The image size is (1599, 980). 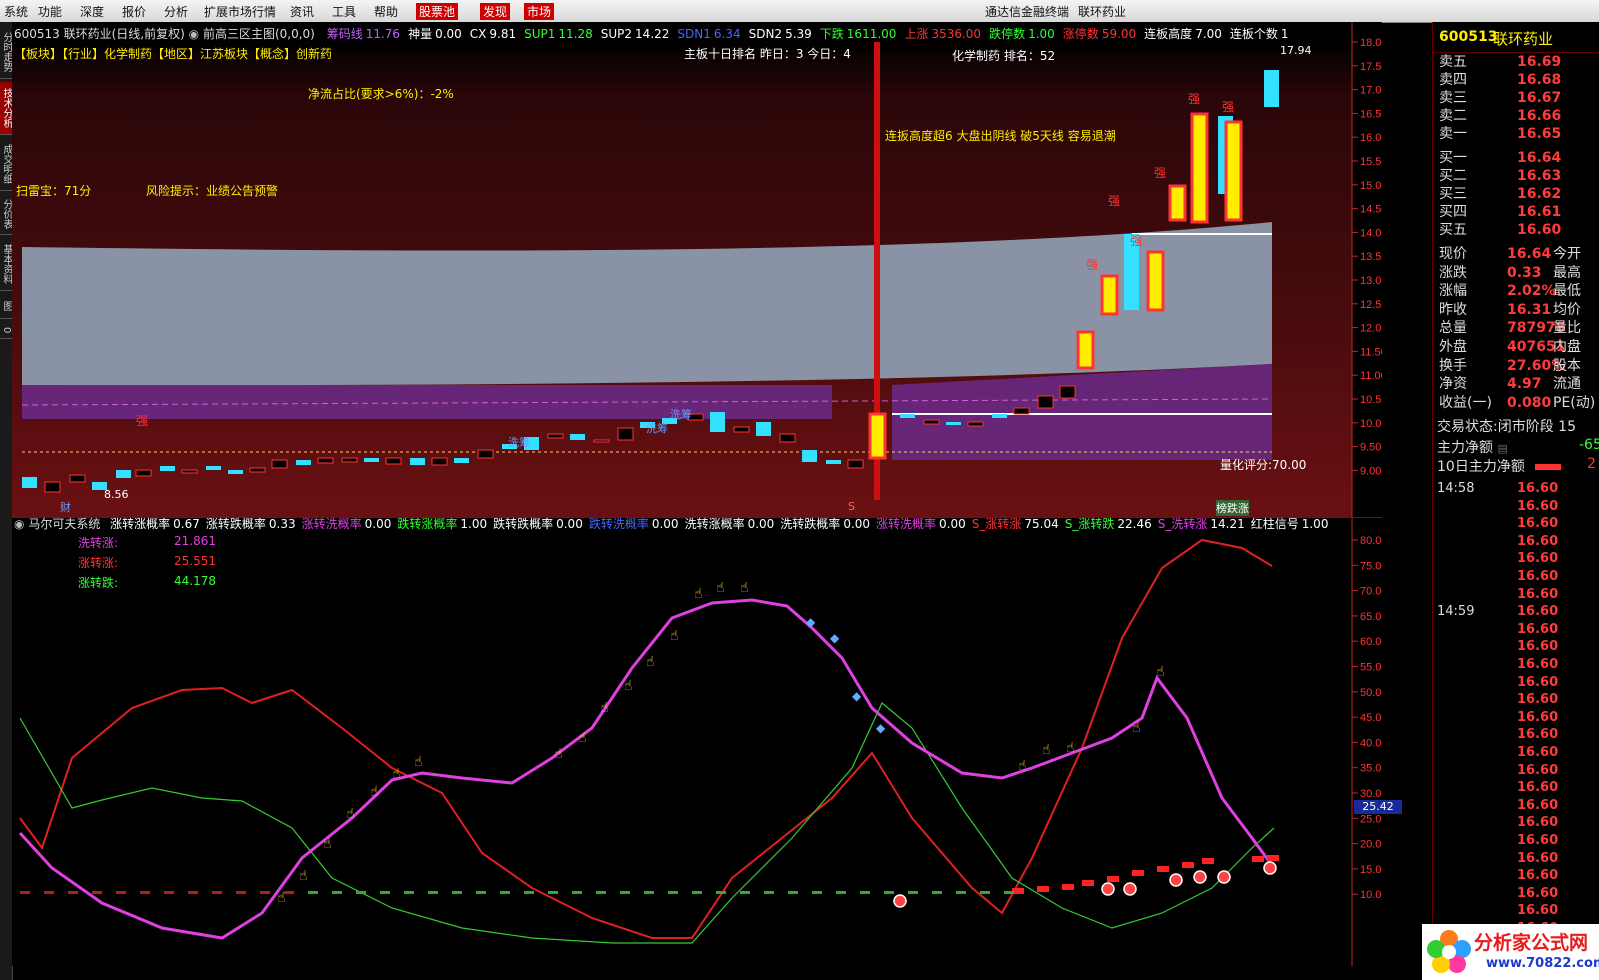 What do you see at coordinates (1517, 291) in the screenshot?
I see `stat-row: 涨幅 2.02% 最低` at bounding box center [1517, 291].